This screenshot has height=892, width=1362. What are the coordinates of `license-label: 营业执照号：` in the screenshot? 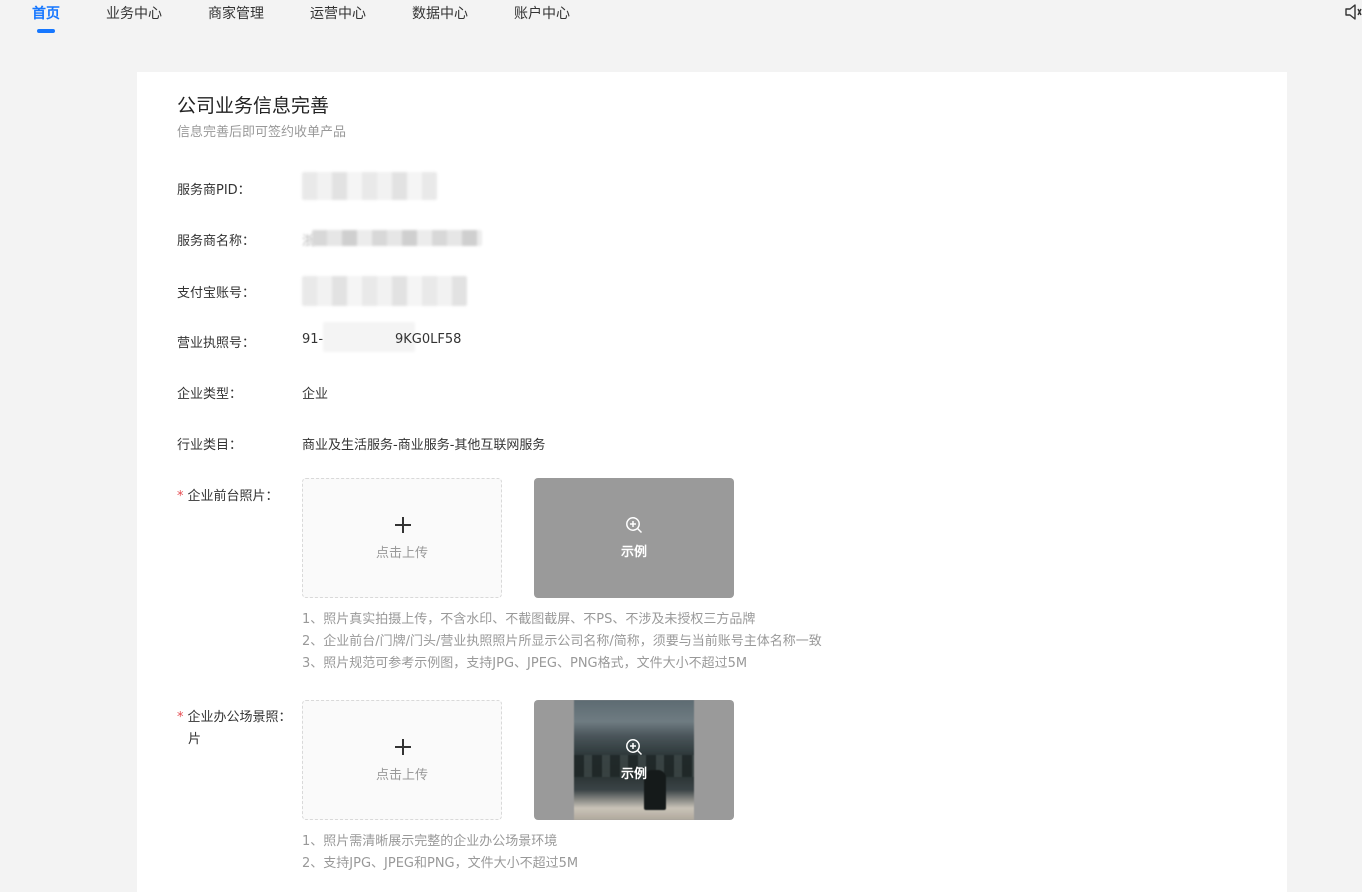 It's located at (216, 343).